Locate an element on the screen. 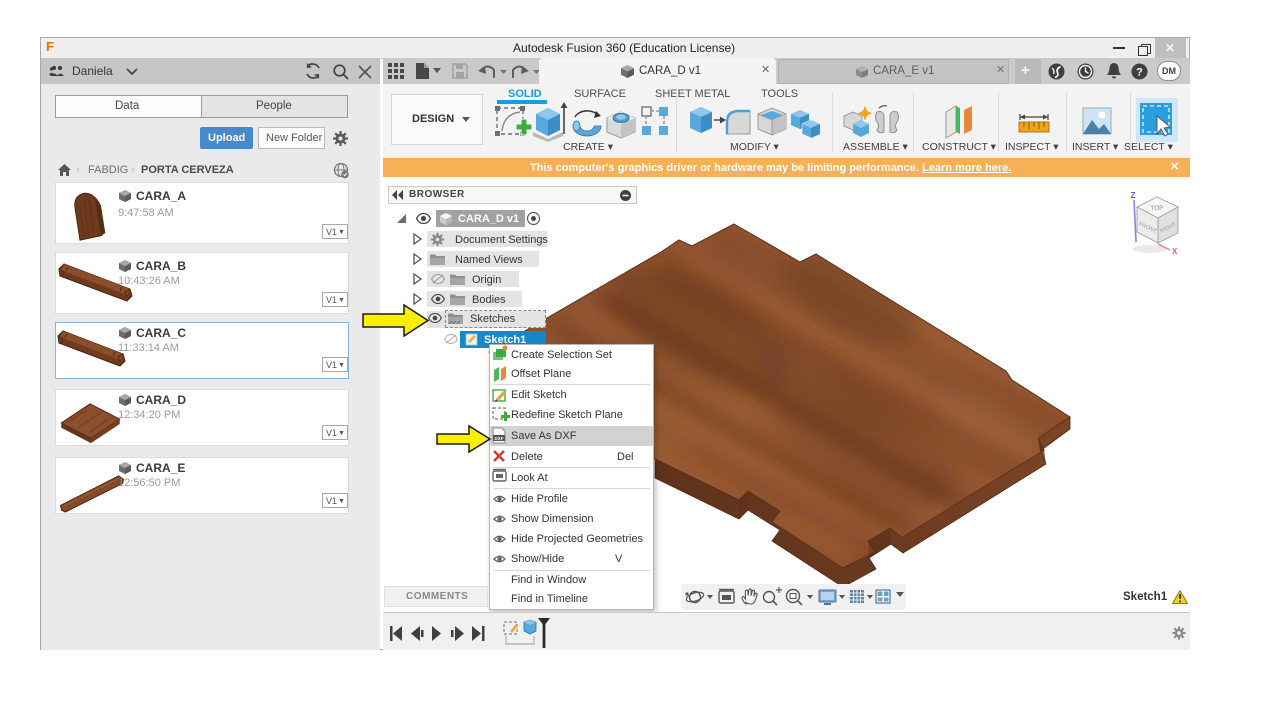 This screenshot has height=720, width=1280. svg-text: Z is located at coordinates (1133, 195).